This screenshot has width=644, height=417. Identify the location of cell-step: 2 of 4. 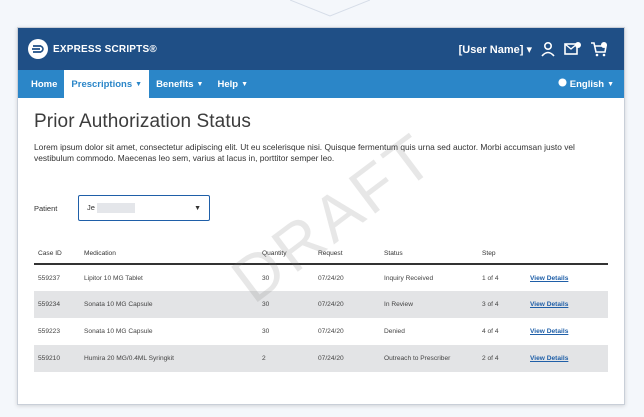
(502, 358).